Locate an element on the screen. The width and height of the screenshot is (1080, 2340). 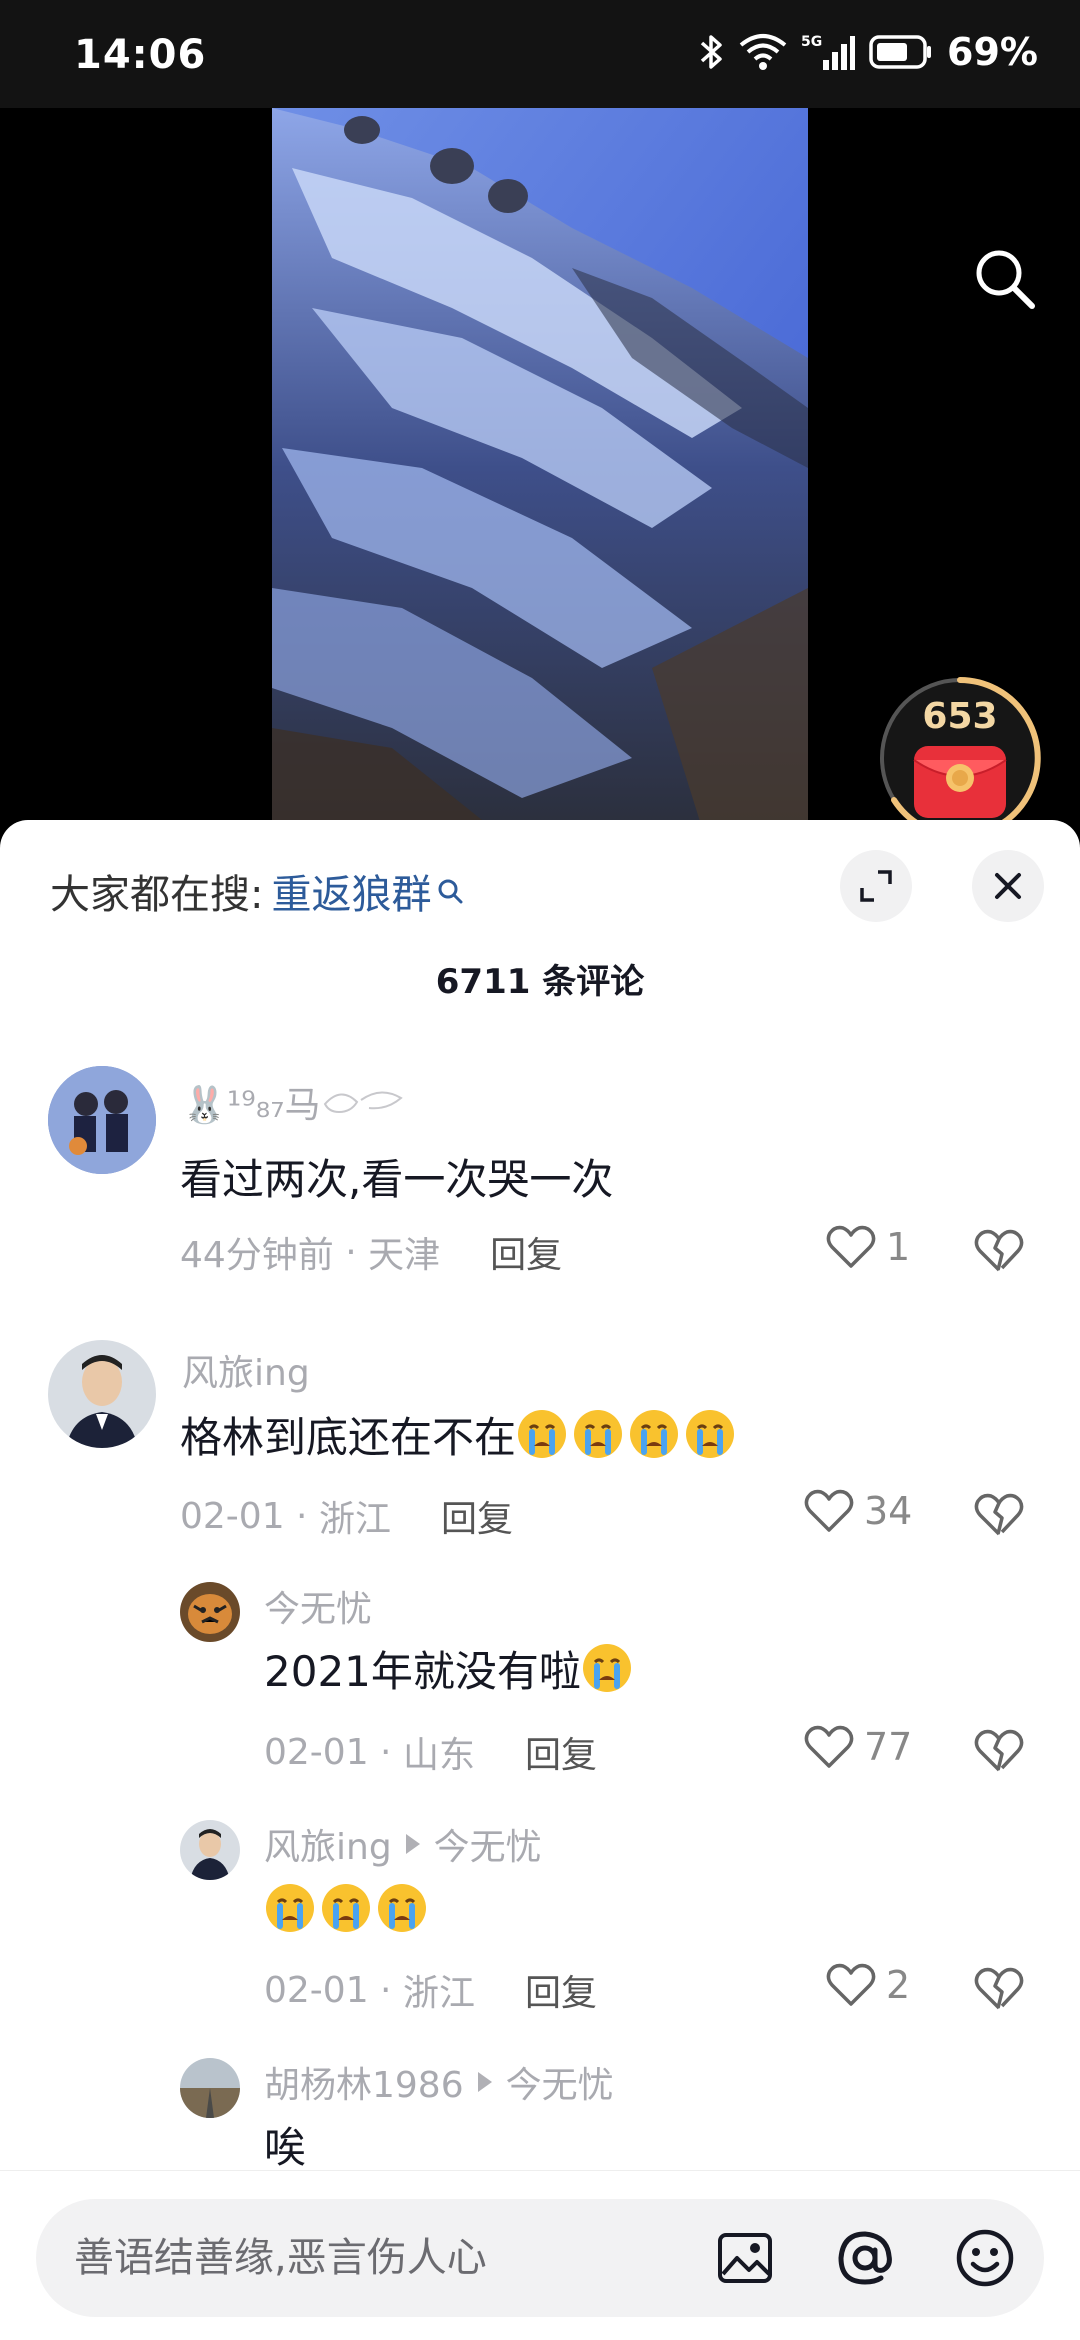
svg-text: 5G is located at coordinates (811, 42).